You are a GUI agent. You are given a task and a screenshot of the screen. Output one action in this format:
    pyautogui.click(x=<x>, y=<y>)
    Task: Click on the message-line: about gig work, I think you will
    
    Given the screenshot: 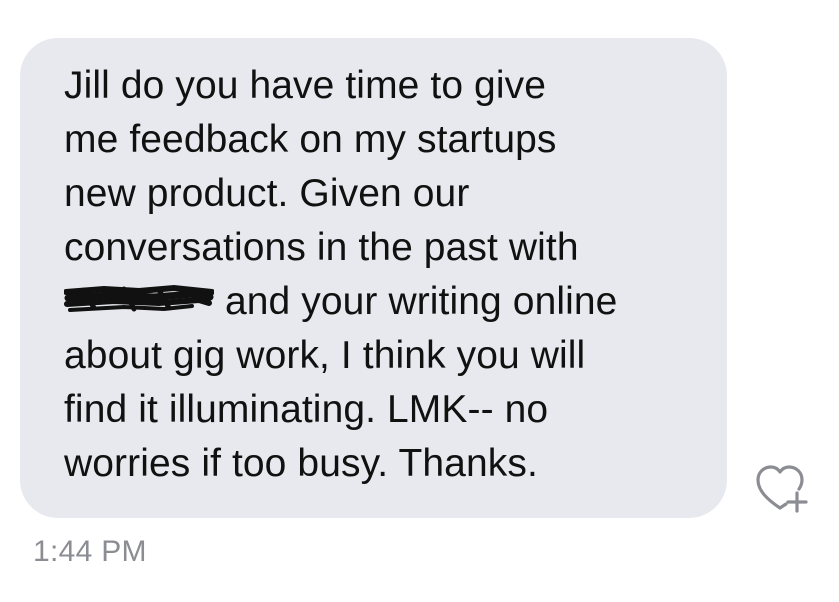 What is the action you would take?
    pyautogui.click(x=325, y=355)
    